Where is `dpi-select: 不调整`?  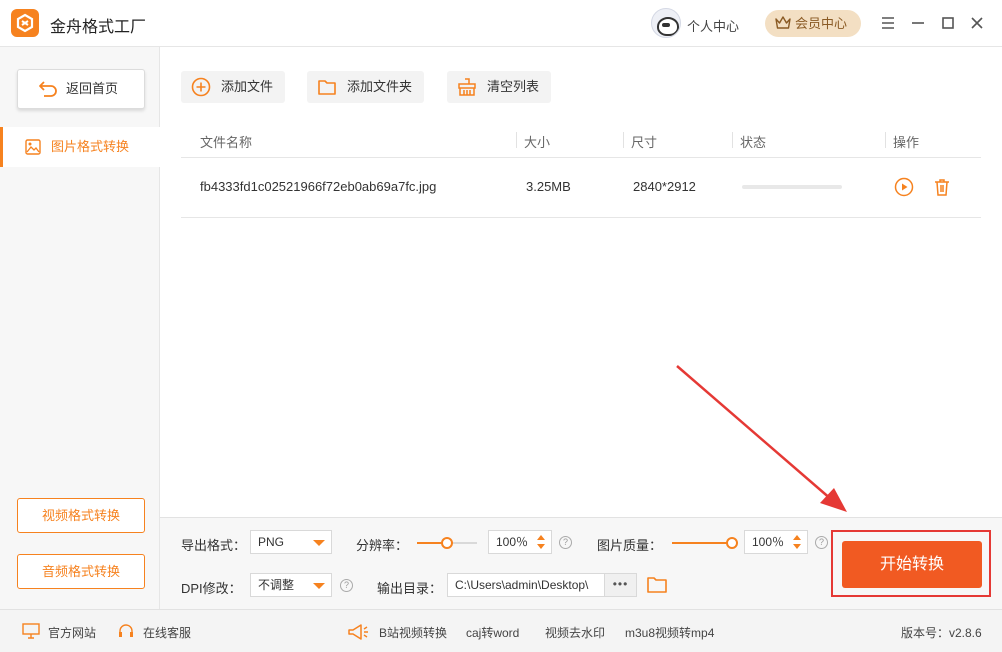 dpi-select: 不调整 is located at coordinates (291, 585).